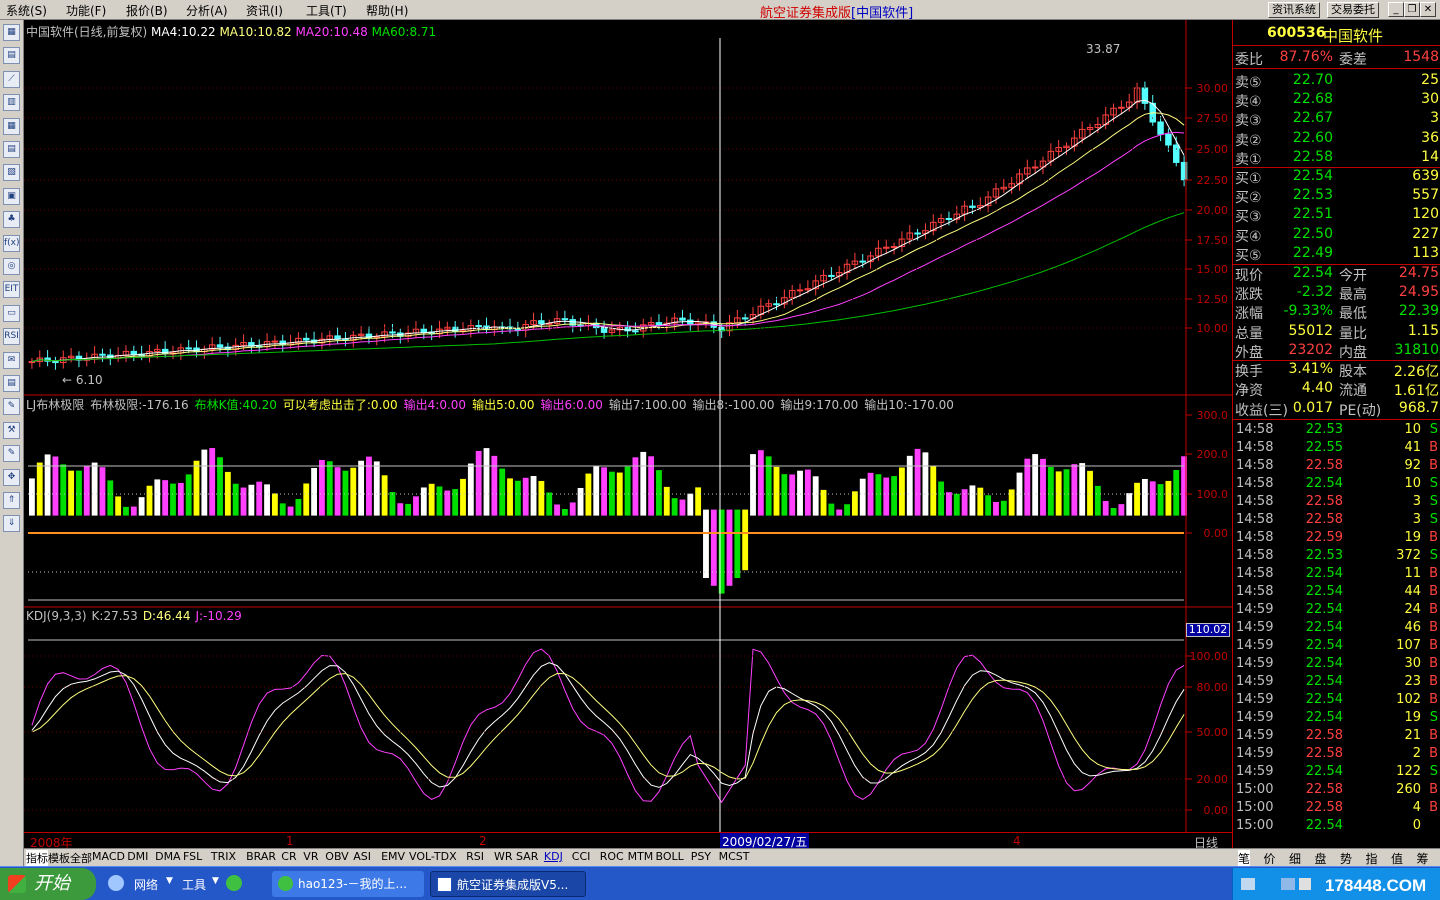  I want to click on info-system-button: 资讯系统, so click(1294, 10).